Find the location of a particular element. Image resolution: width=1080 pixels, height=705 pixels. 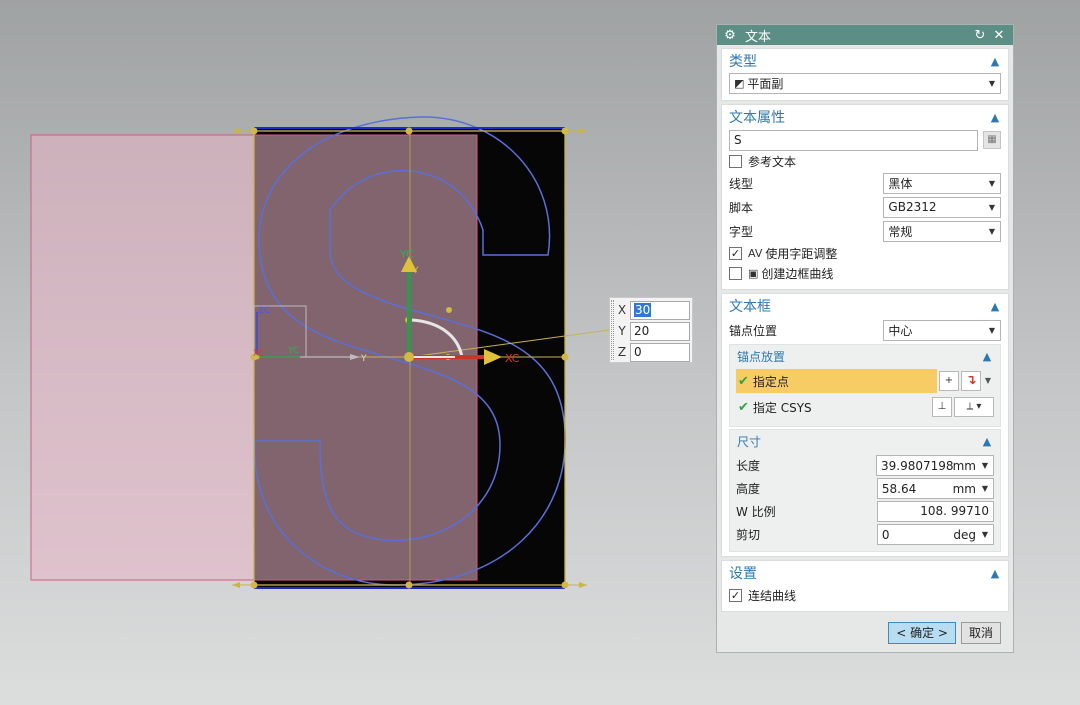

specify-csys-row: ✔ 指定 CSYS ⊥ ⟂ ▾ is located at coordinates (865, 407).